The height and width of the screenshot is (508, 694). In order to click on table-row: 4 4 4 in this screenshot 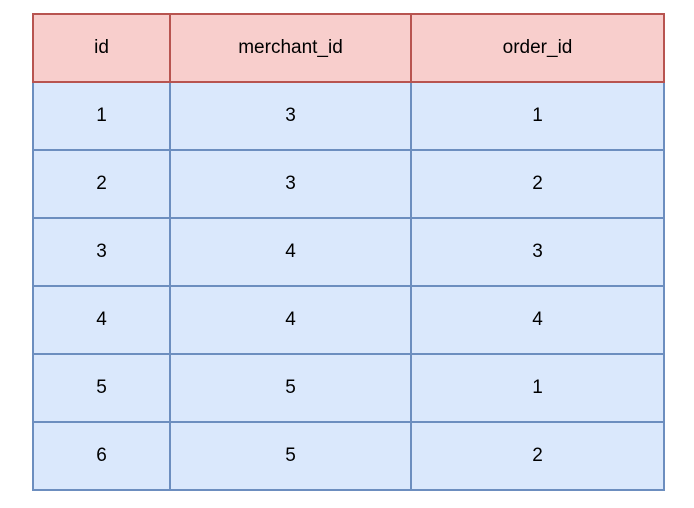, I will do `click(348, 320)`.